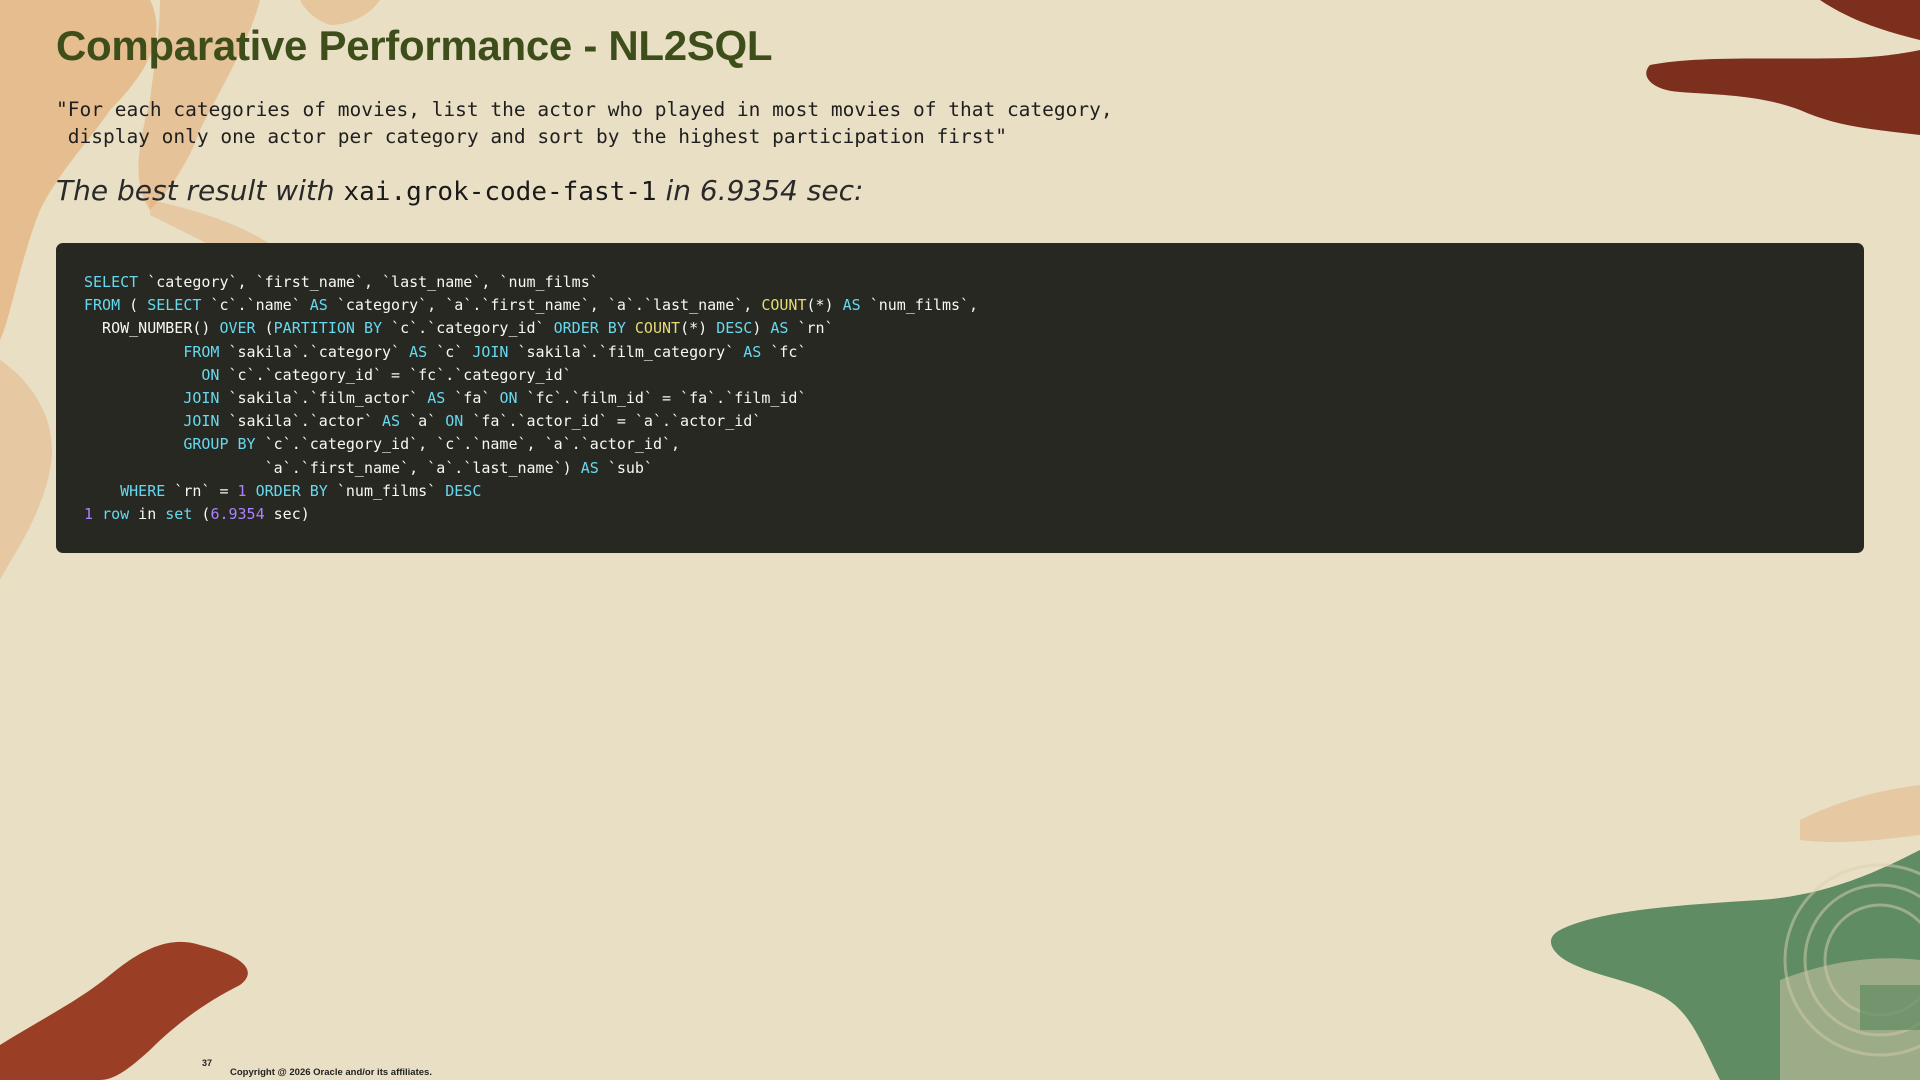 Image resolution: width=1920 pixels, height=1080 pixels. Describe the element at coordinates (219, 444) in the screenshot. I see `sql-keyword: GROUP BY` at that location.